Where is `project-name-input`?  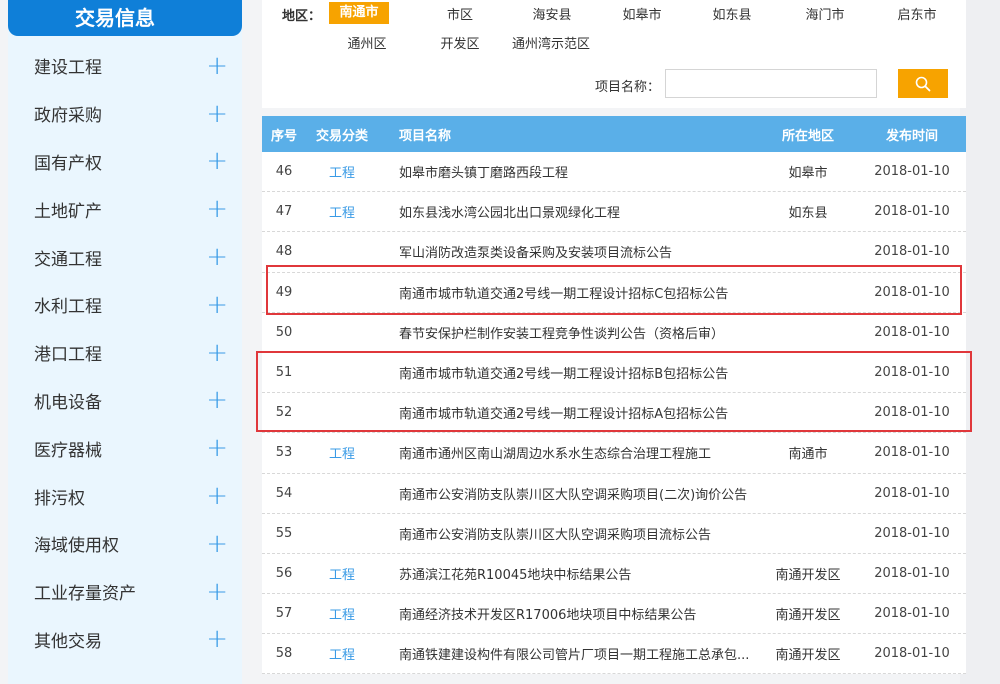
project-name-input is located at coordinates (771, 83).